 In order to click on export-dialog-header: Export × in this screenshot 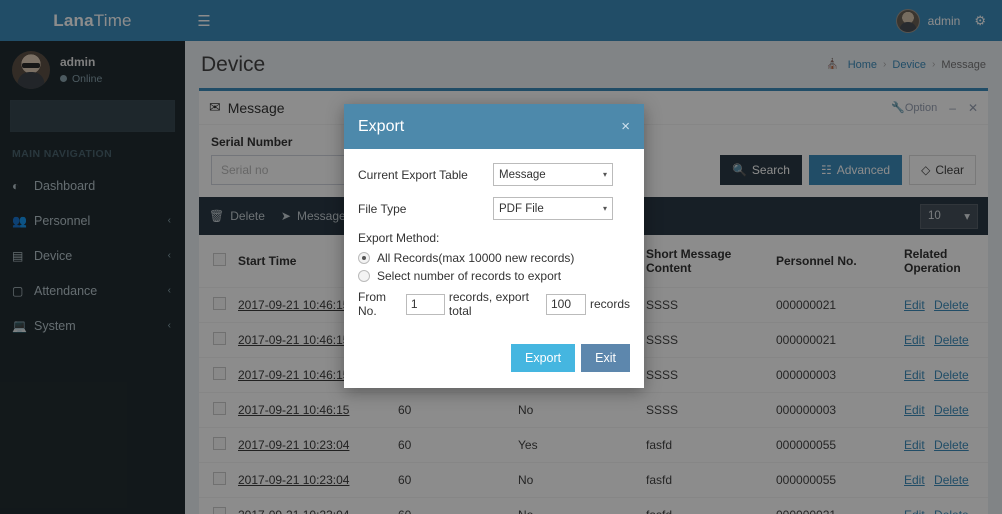, I will do `click(494, 126)`.